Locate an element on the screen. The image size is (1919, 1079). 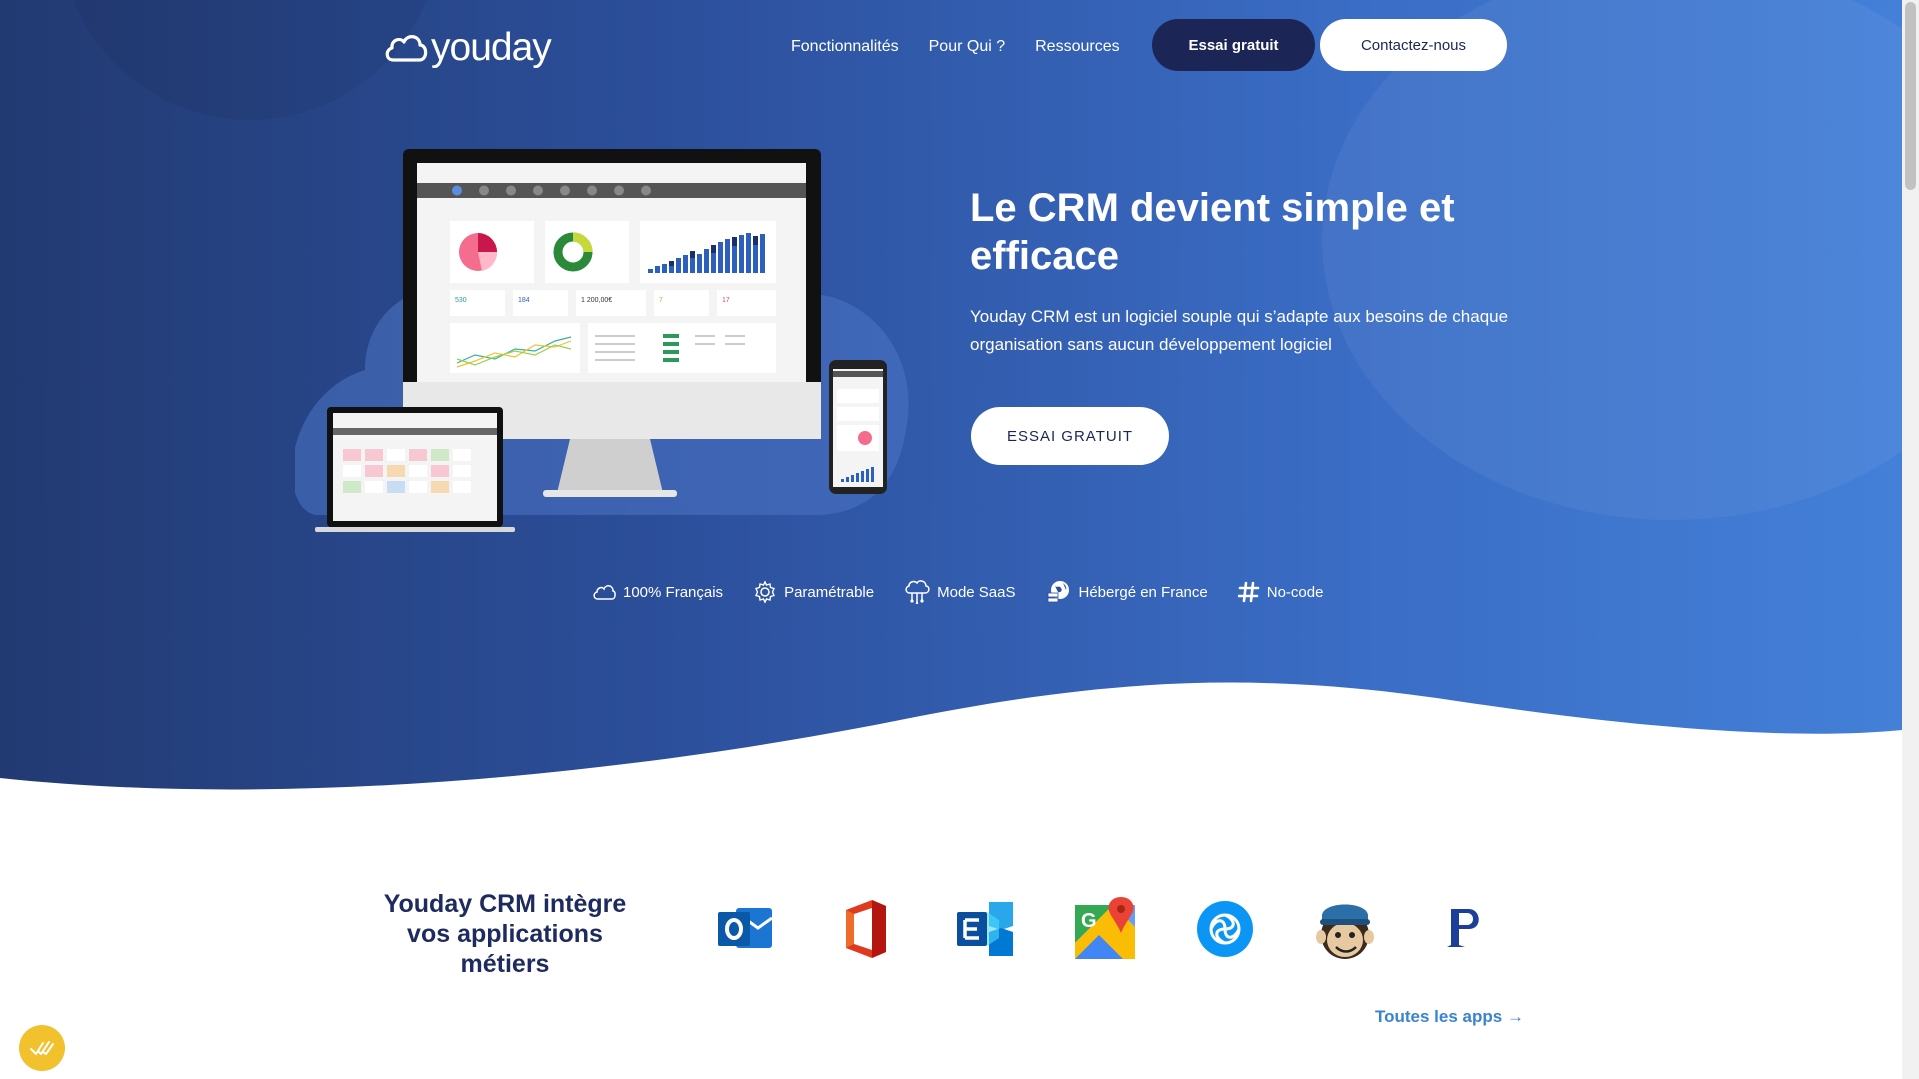
all-apps-link: Toutes les apps → is located at coordinates (1449, 1017).